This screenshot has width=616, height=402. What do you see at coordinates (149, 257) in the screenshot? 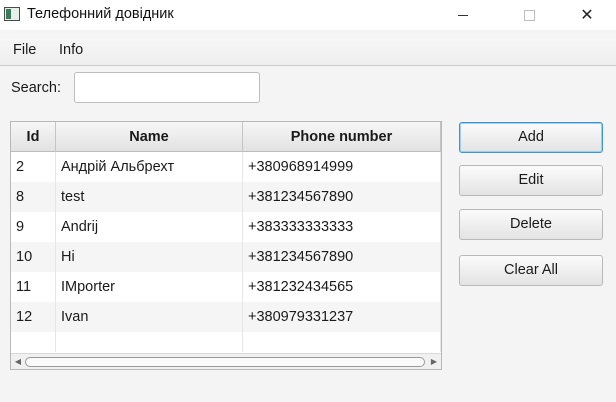
I see `cell-name: Hi` at bounding box center [149, 257].